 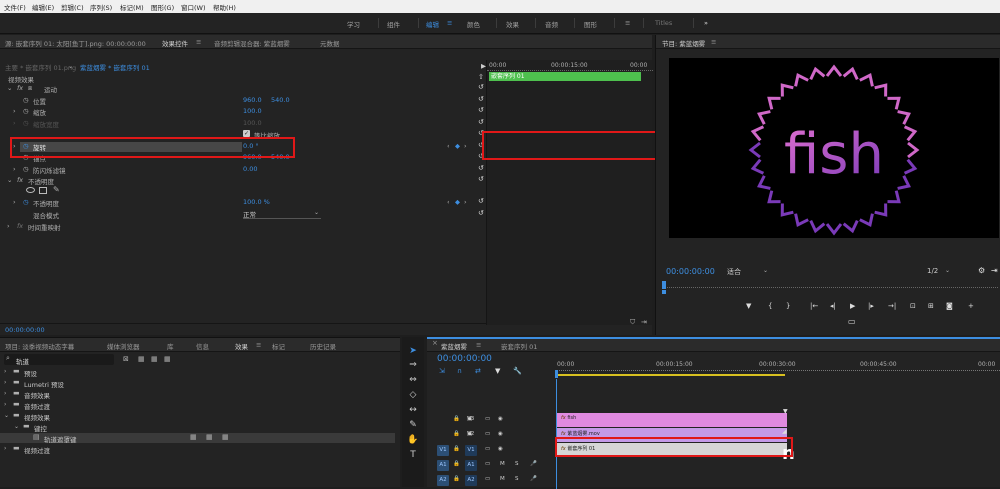 What do you see at coordinates (413, 410) in the screenshot?
I see `slip-tool-icon: ↔` at bounding box center [413, 410].